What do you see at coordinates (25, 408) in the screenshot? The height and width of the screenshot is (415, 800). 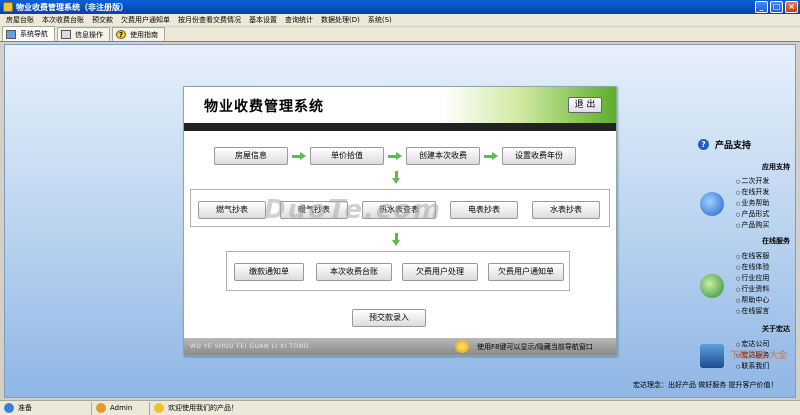 I see `status-ready-label: 准备` at bounding box center [25, 408].